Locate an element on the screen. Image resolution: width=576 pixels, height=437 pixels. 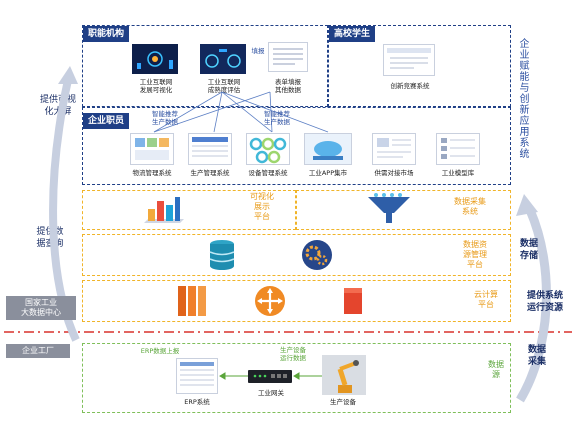
data-storage-label: 数据 存储 is located at coordinates (528, 250).